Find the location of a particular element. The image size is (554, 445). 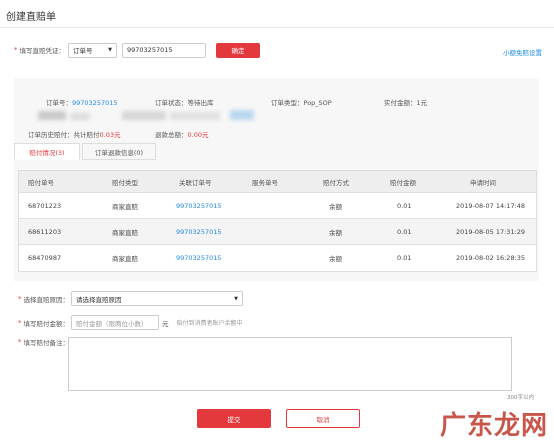

refund-total-label: 退款总额： is located at coordinates (171, 135).